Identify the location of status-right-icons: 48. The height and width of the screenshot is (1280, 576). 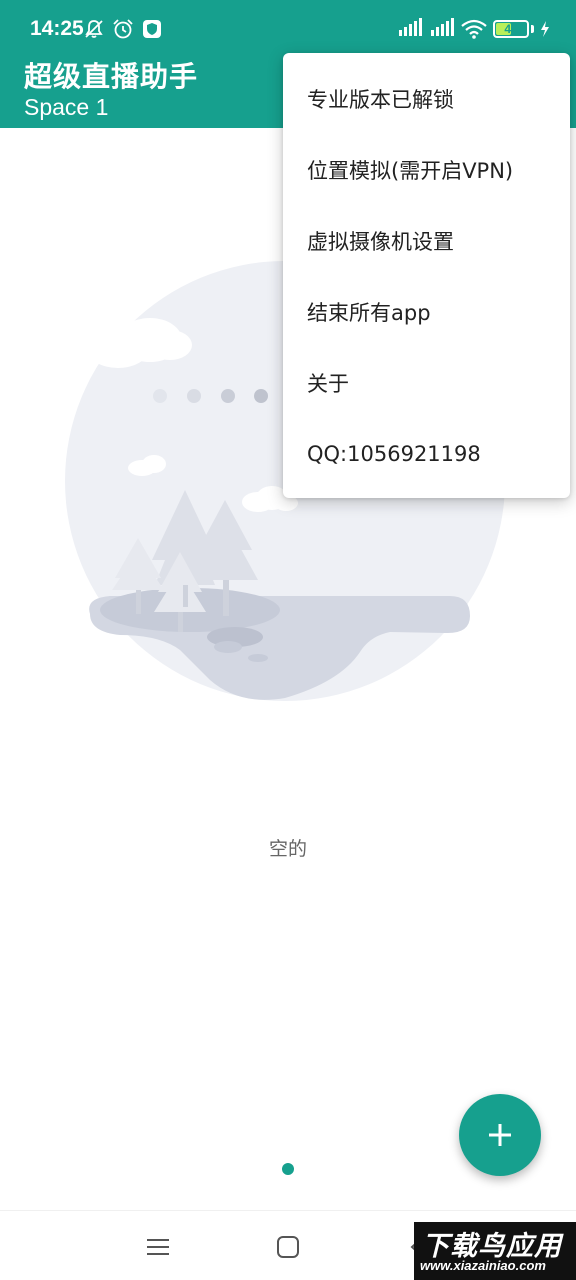
(473, 29).